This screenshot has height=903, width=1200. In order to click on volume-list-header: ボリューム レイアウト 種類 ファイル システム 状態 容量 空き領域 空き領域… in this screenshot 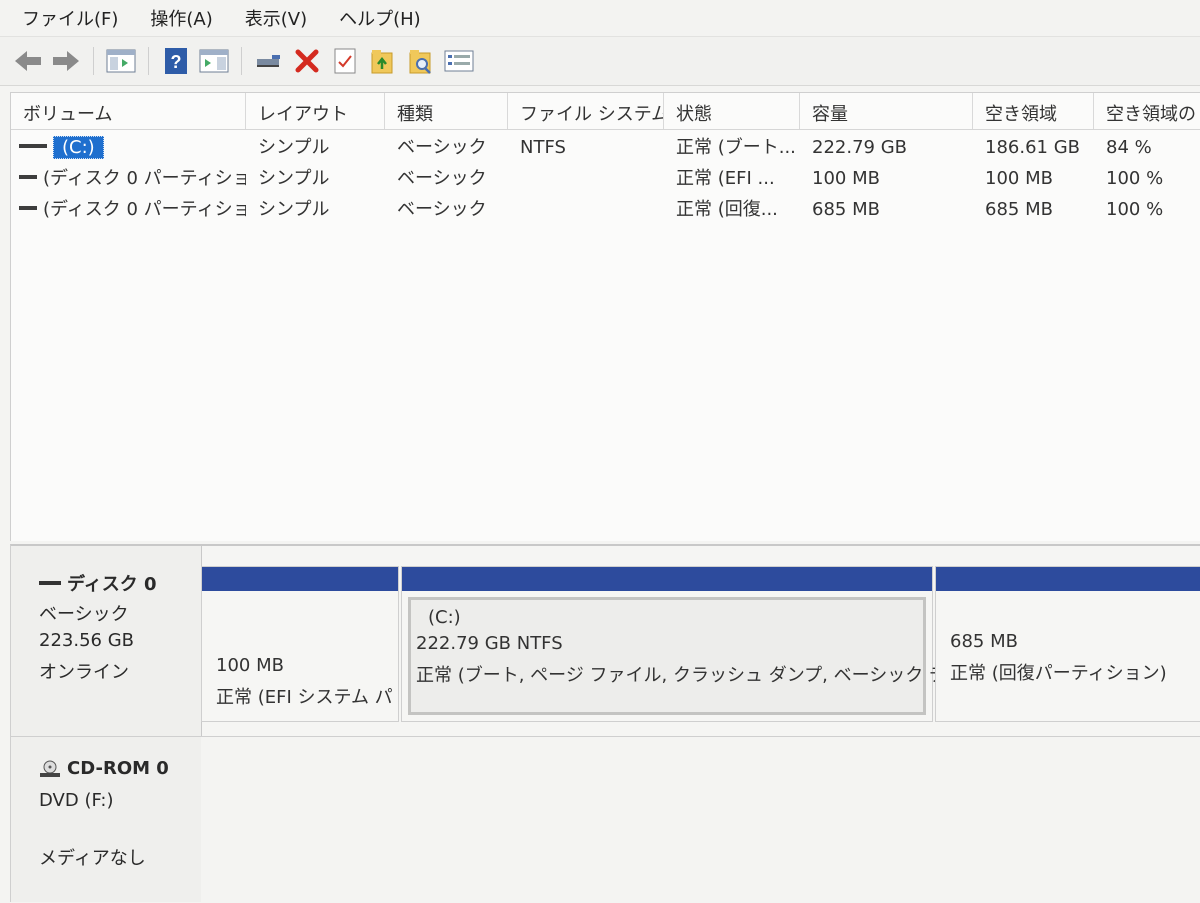, I will do `click(605, 111)`.